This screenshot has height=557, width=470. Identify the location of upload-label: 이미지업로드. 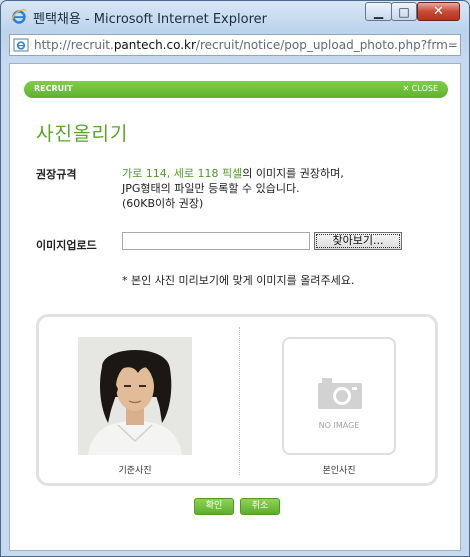
(66, 245).